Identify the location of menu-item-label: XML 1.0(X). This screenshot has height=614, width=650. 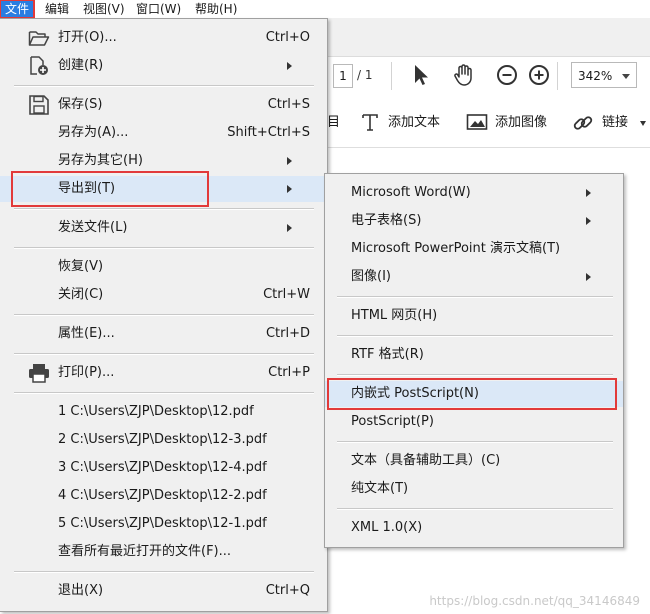
(387, 527).